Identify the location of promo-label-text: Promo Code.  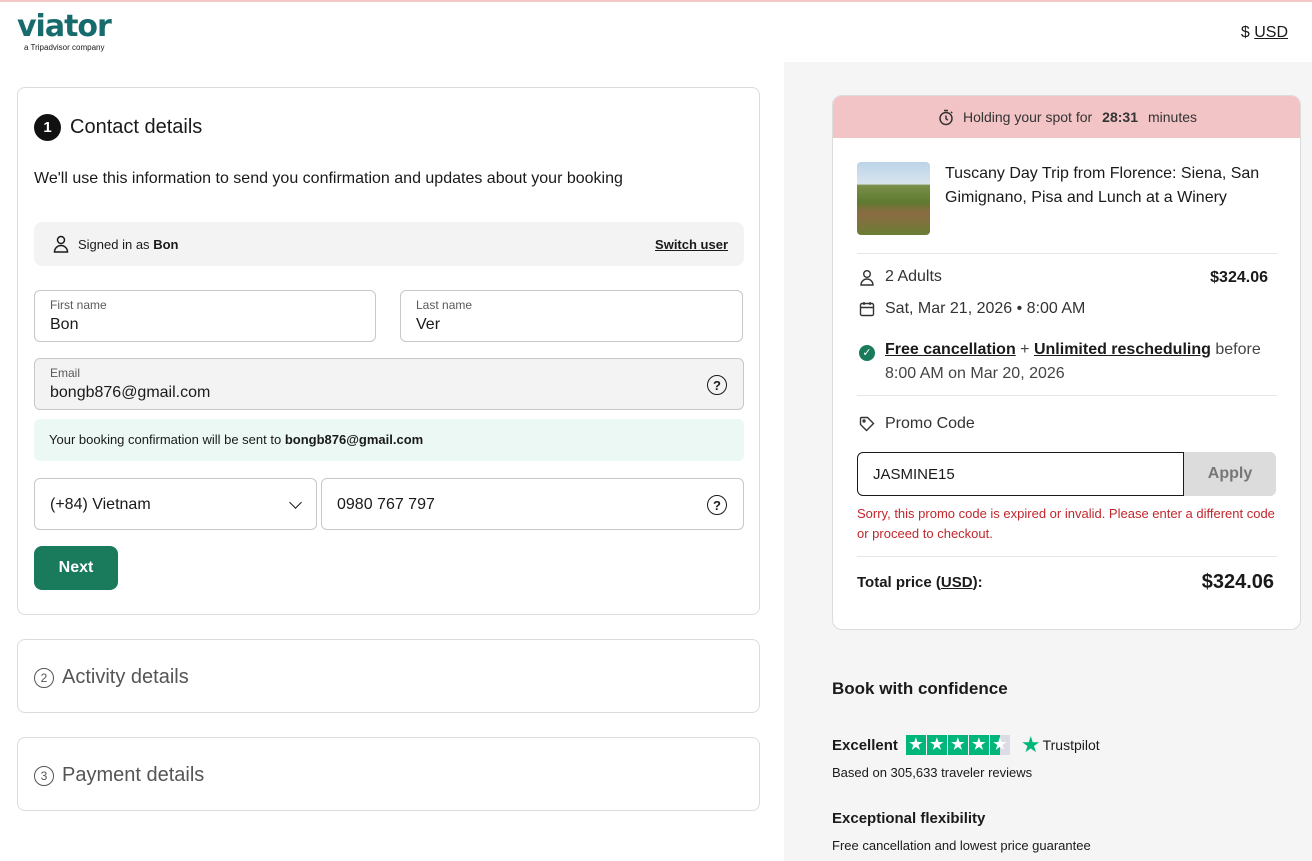
(930, 423).